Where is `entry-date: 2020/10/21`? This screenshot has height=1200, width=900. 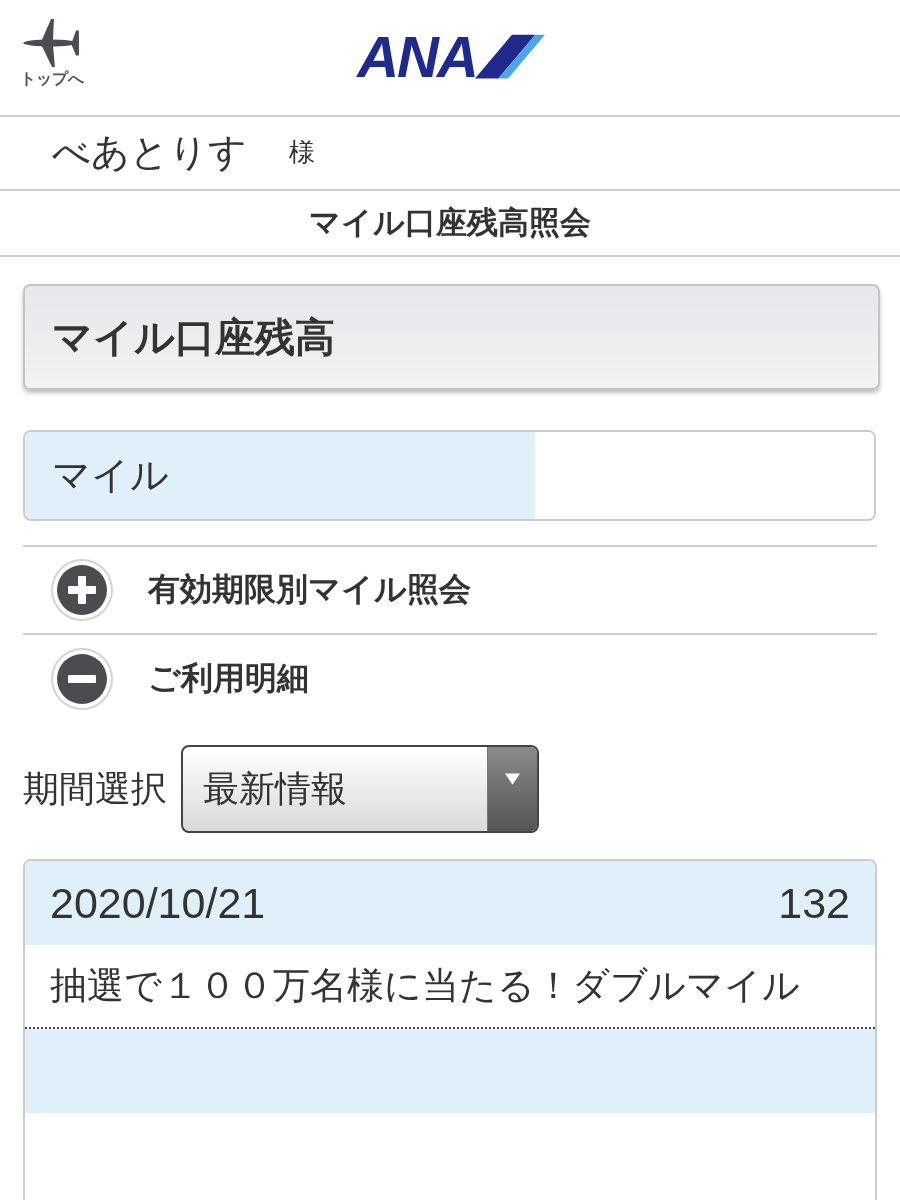
entry-date: 2020/10/21 is located at coordinates (158, 903).